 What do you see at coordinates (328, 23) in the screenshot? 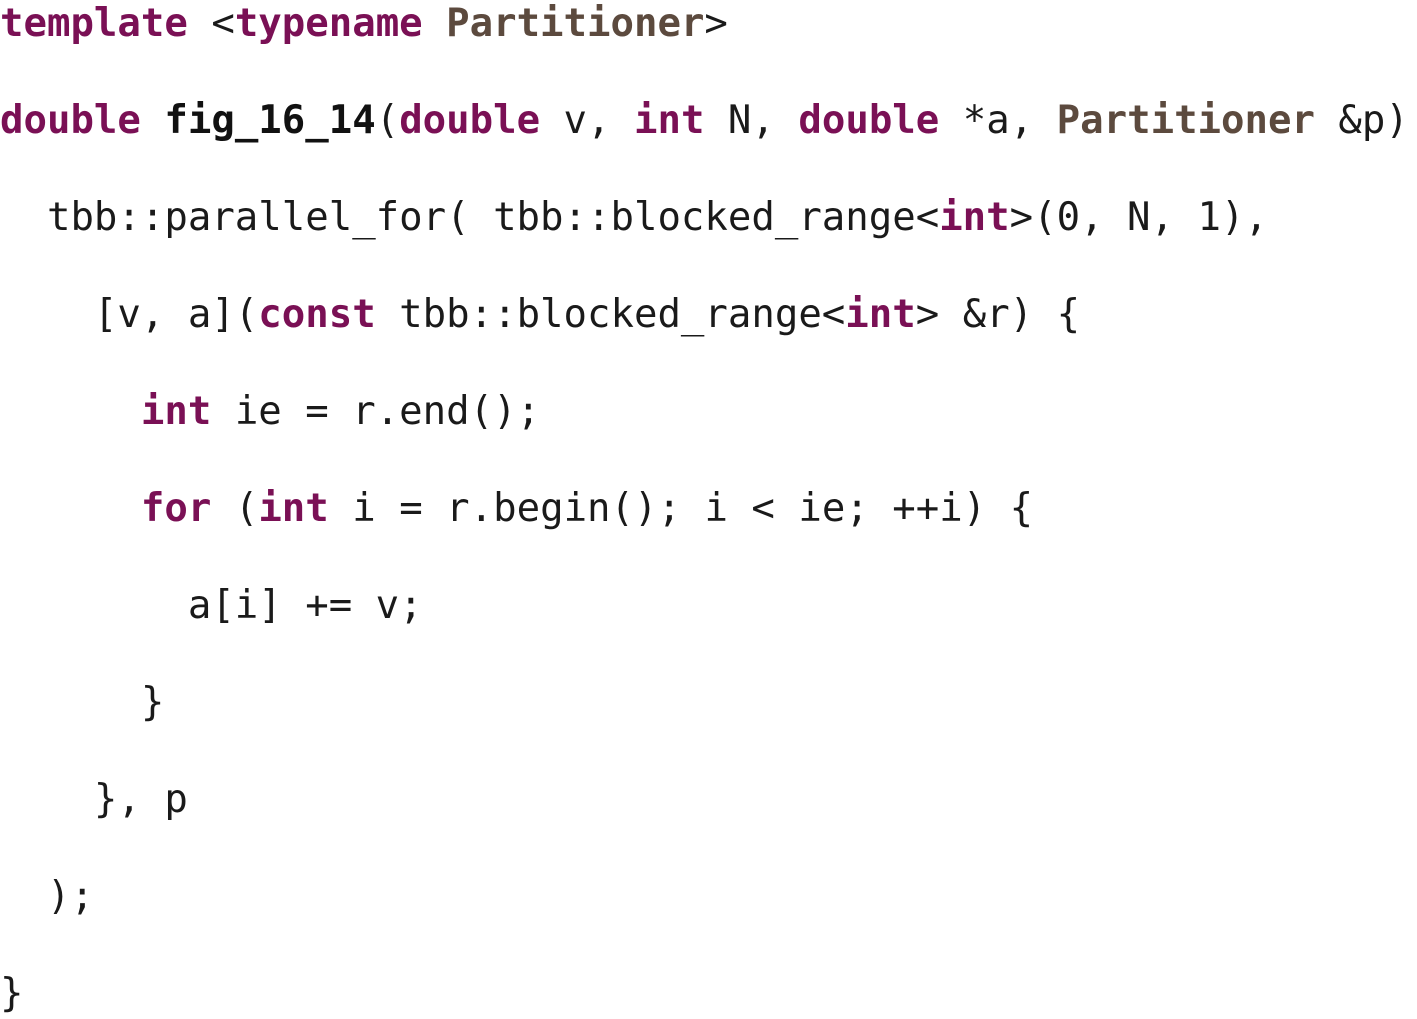
I see `keyword-typename: typename` at bounding box center [328, 23].